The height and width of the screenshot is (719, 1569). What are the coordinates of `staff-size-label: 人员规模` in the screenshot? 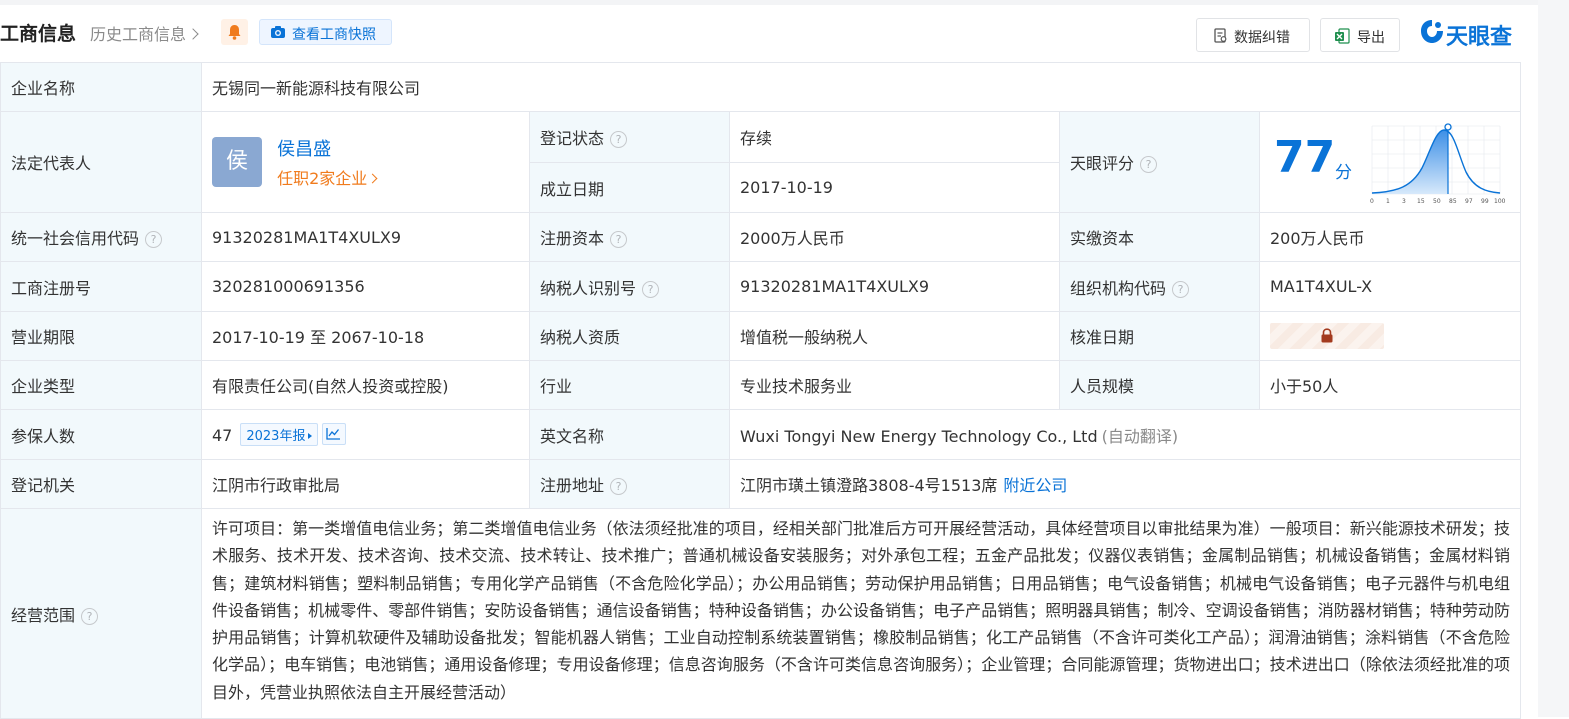 It's located at (1159, 385).